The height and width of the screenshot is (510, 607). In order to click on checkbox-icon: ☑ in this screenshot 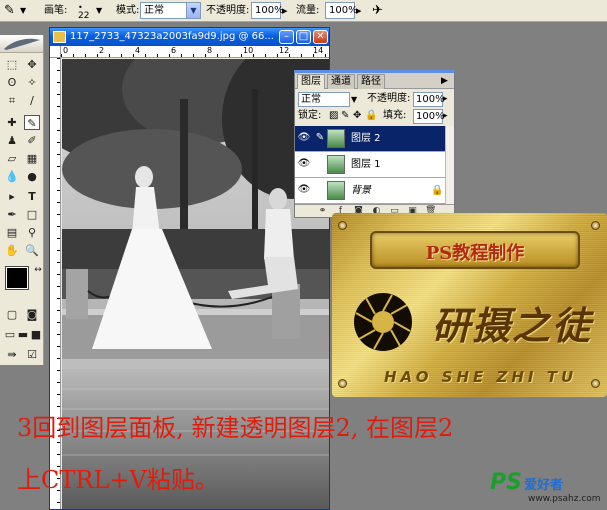, I will do `click(32, 354)`.